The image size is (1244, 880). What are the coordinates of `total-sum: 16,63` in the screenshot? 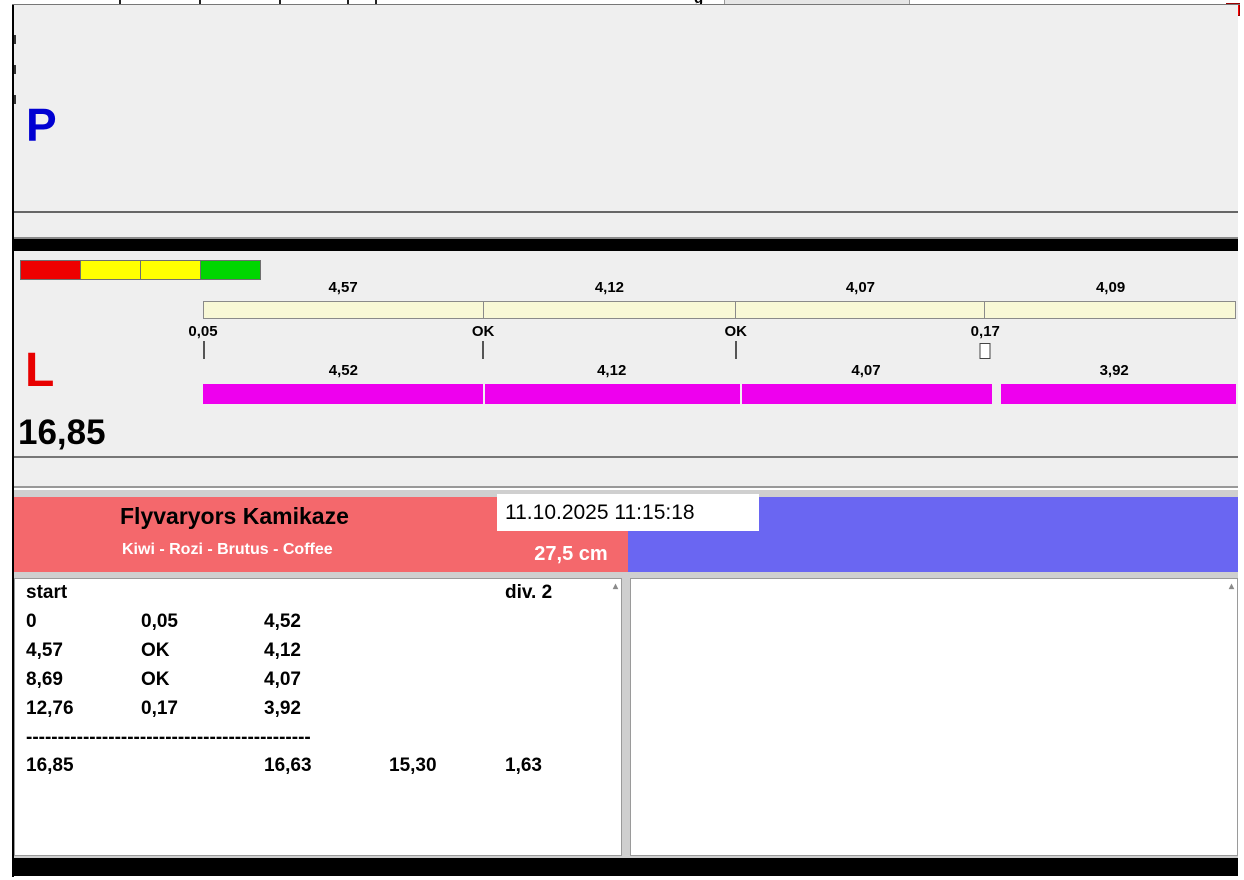 It's located at (288, 765).